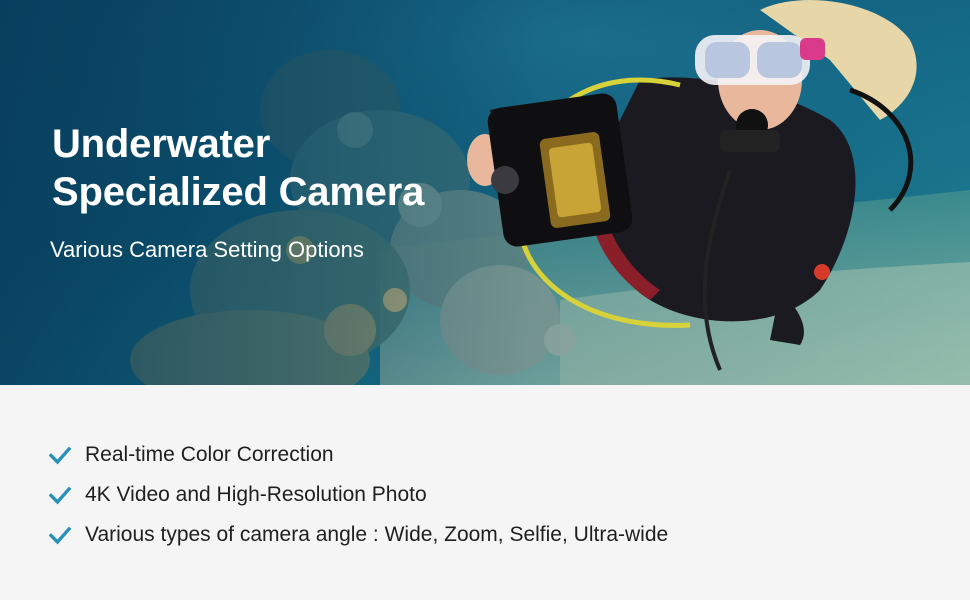 This screenshot has height=600, width=970. What do you see at coordinates (209, 454) in the screenshot?
I see `feature-text: Real-time Color Correction` at bounding box center [209, 454].